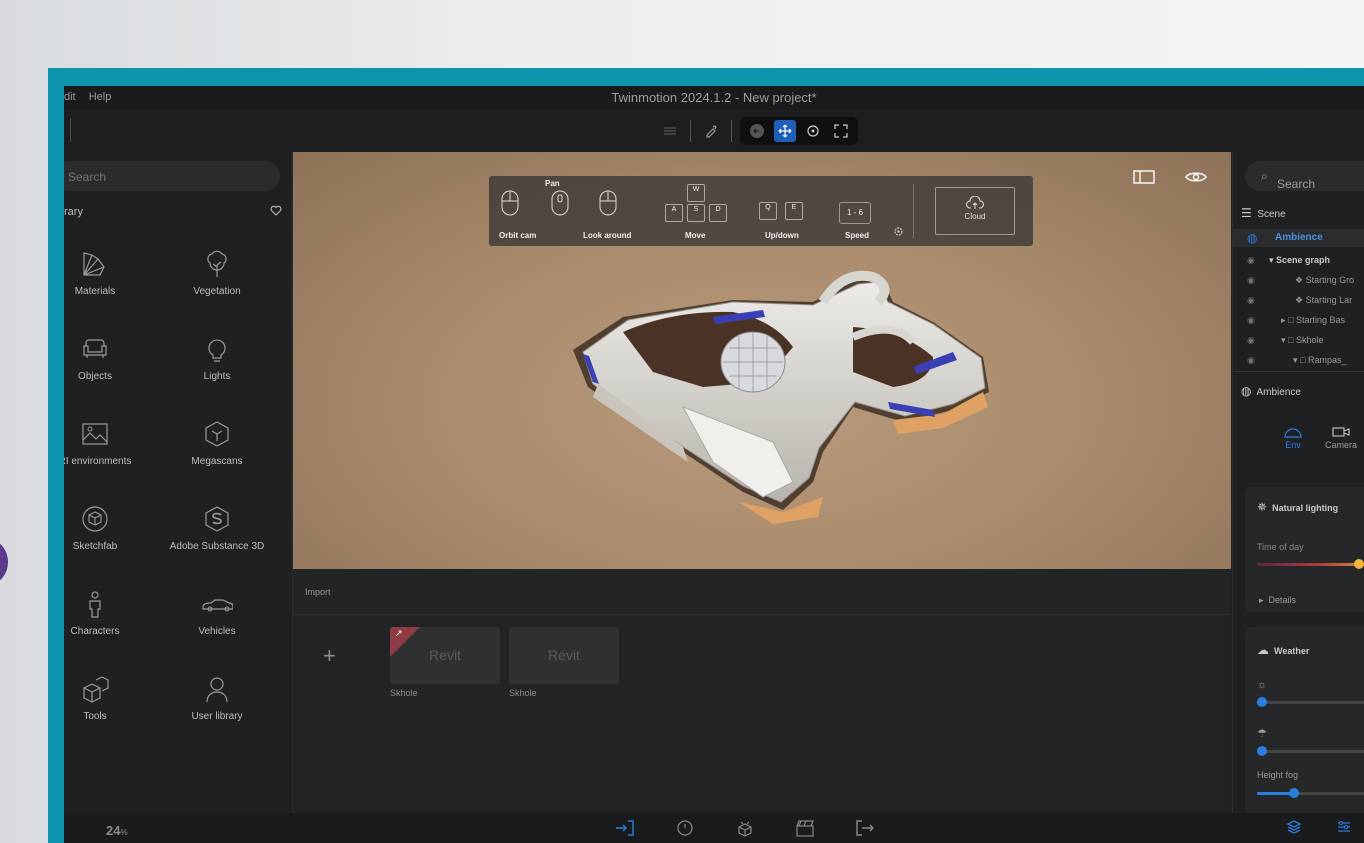 Image resolution: width=1364 pixels, height=843 pixels. What do you see at coordinates (217, 272) in the screenshot?
I see `library-item-vegetation: Vegetation` at bounding box center [217, 272].